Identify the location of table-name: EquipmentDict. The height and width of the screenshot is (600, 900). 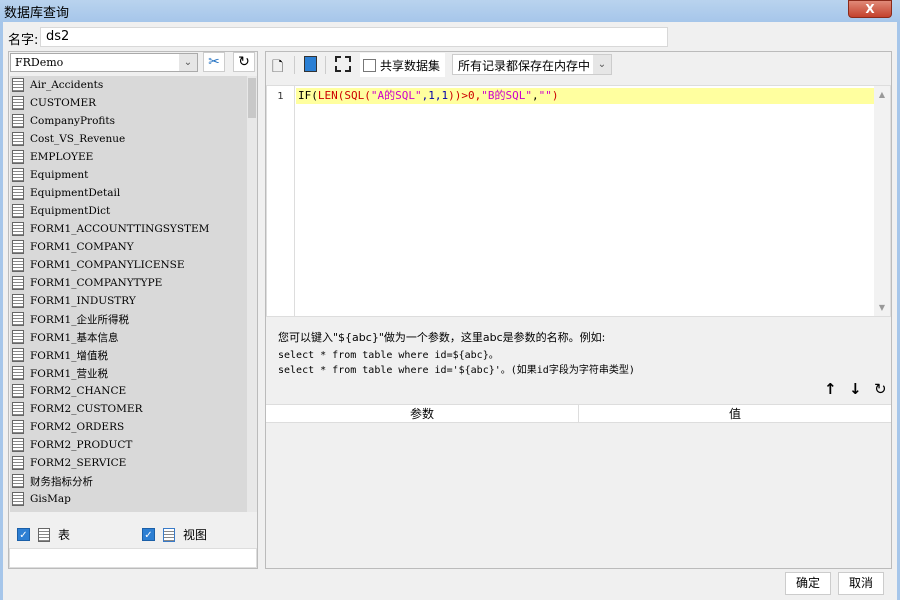
(70, 211).